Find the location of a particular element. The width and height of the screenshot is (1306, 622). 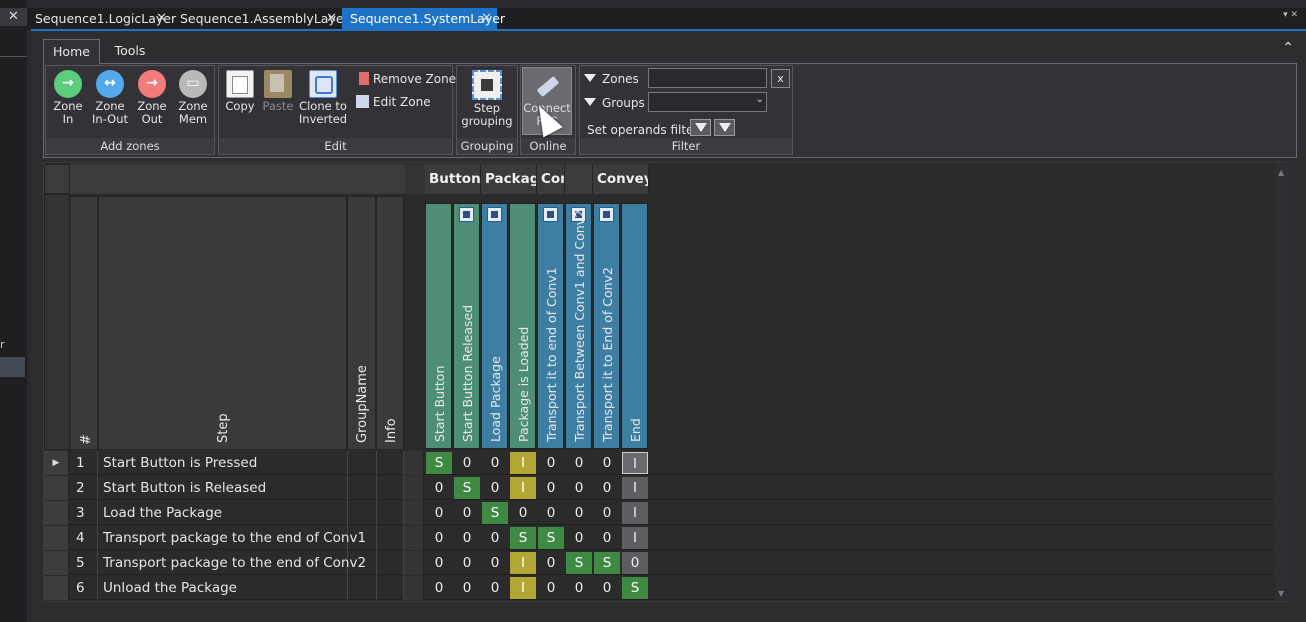

tab-system-layer: Sequence1.SystemLayer ✕ is located at coordinates (423, 18).